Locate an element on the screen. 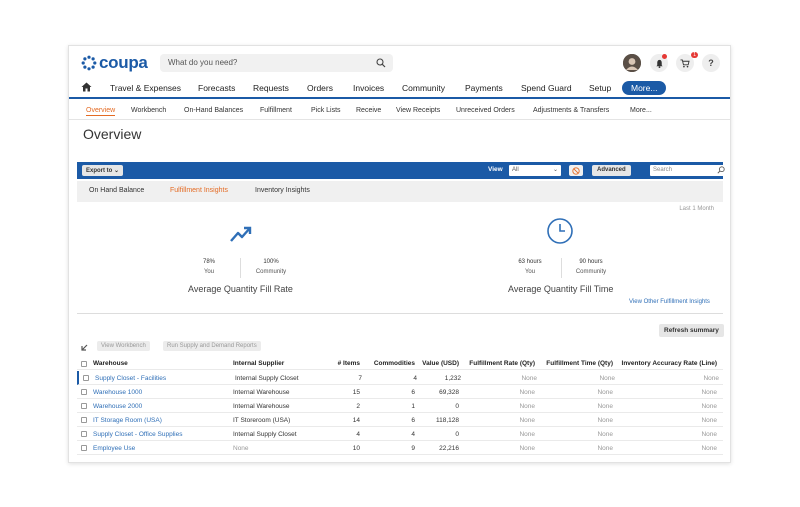 The image size is (800, 507). fill-time-you-label: You is located at coordinates (530, 272).